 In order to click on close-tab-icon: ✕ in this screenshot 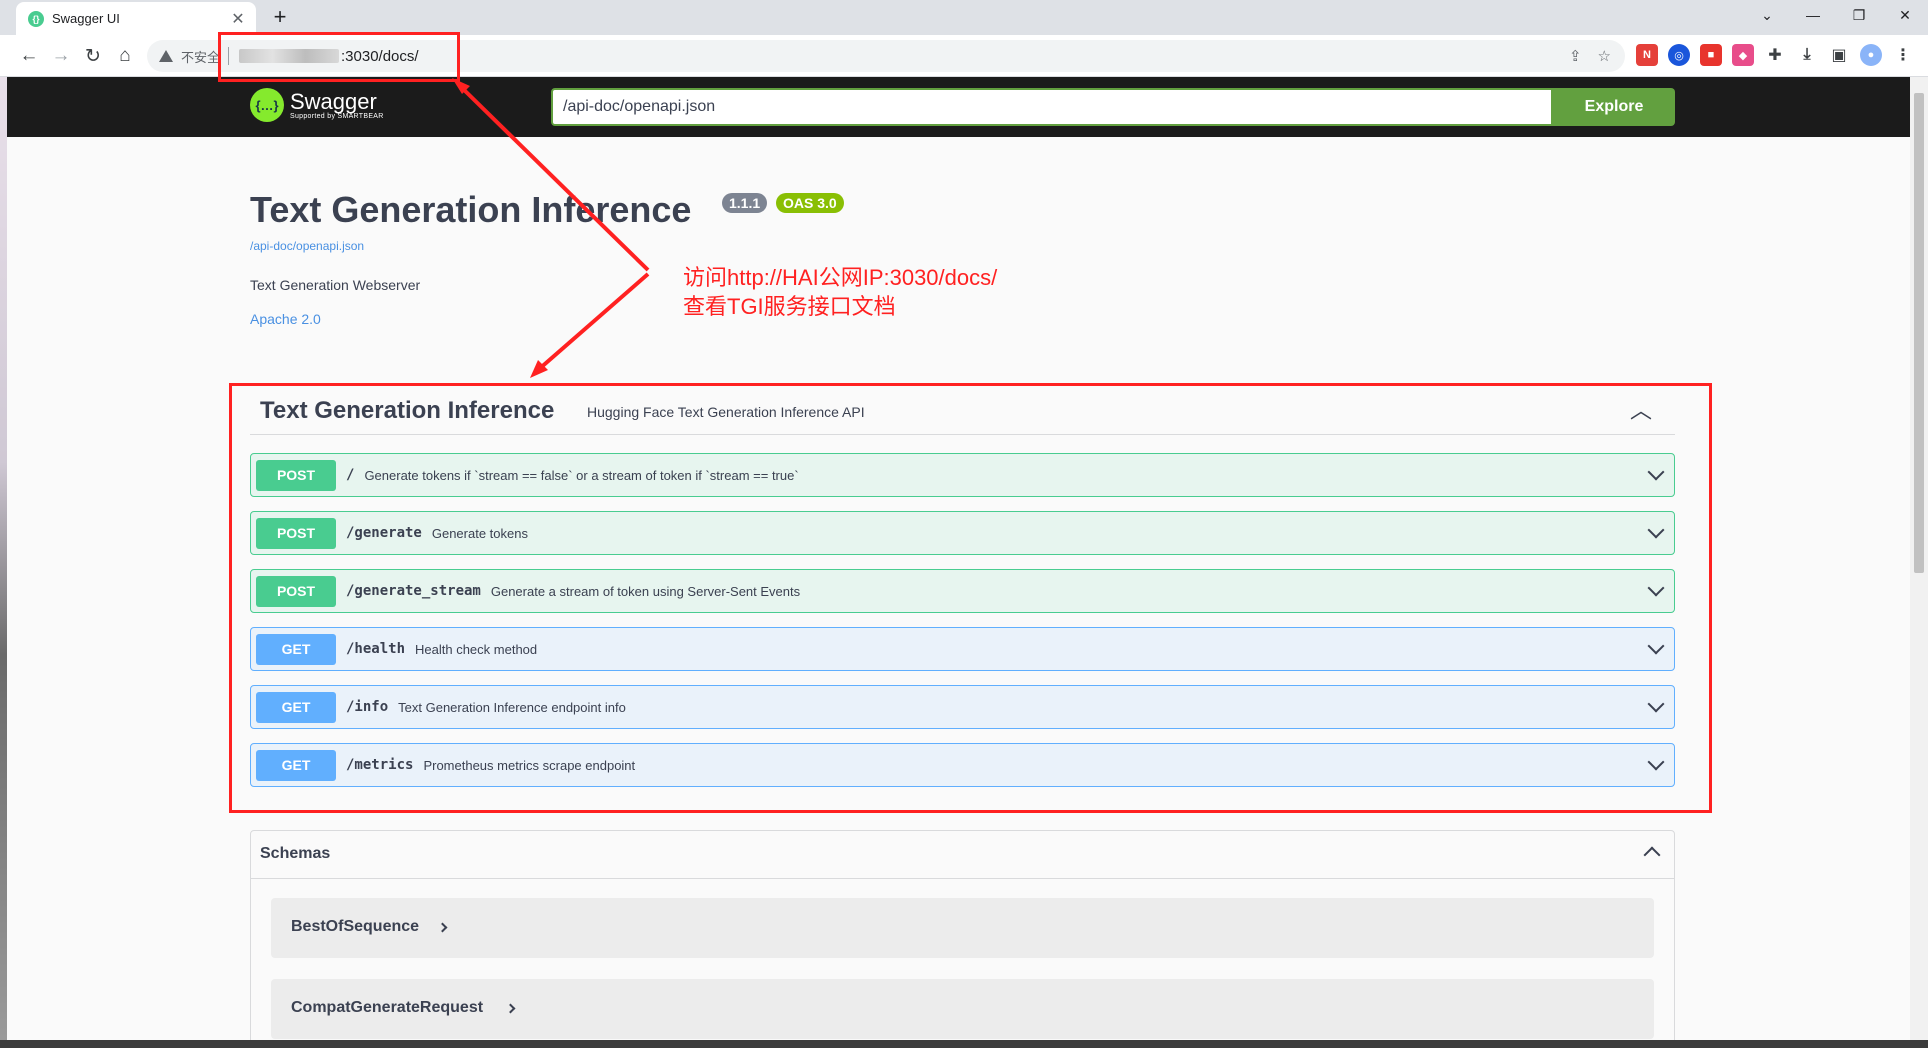, I will do `click(238, 19)`.